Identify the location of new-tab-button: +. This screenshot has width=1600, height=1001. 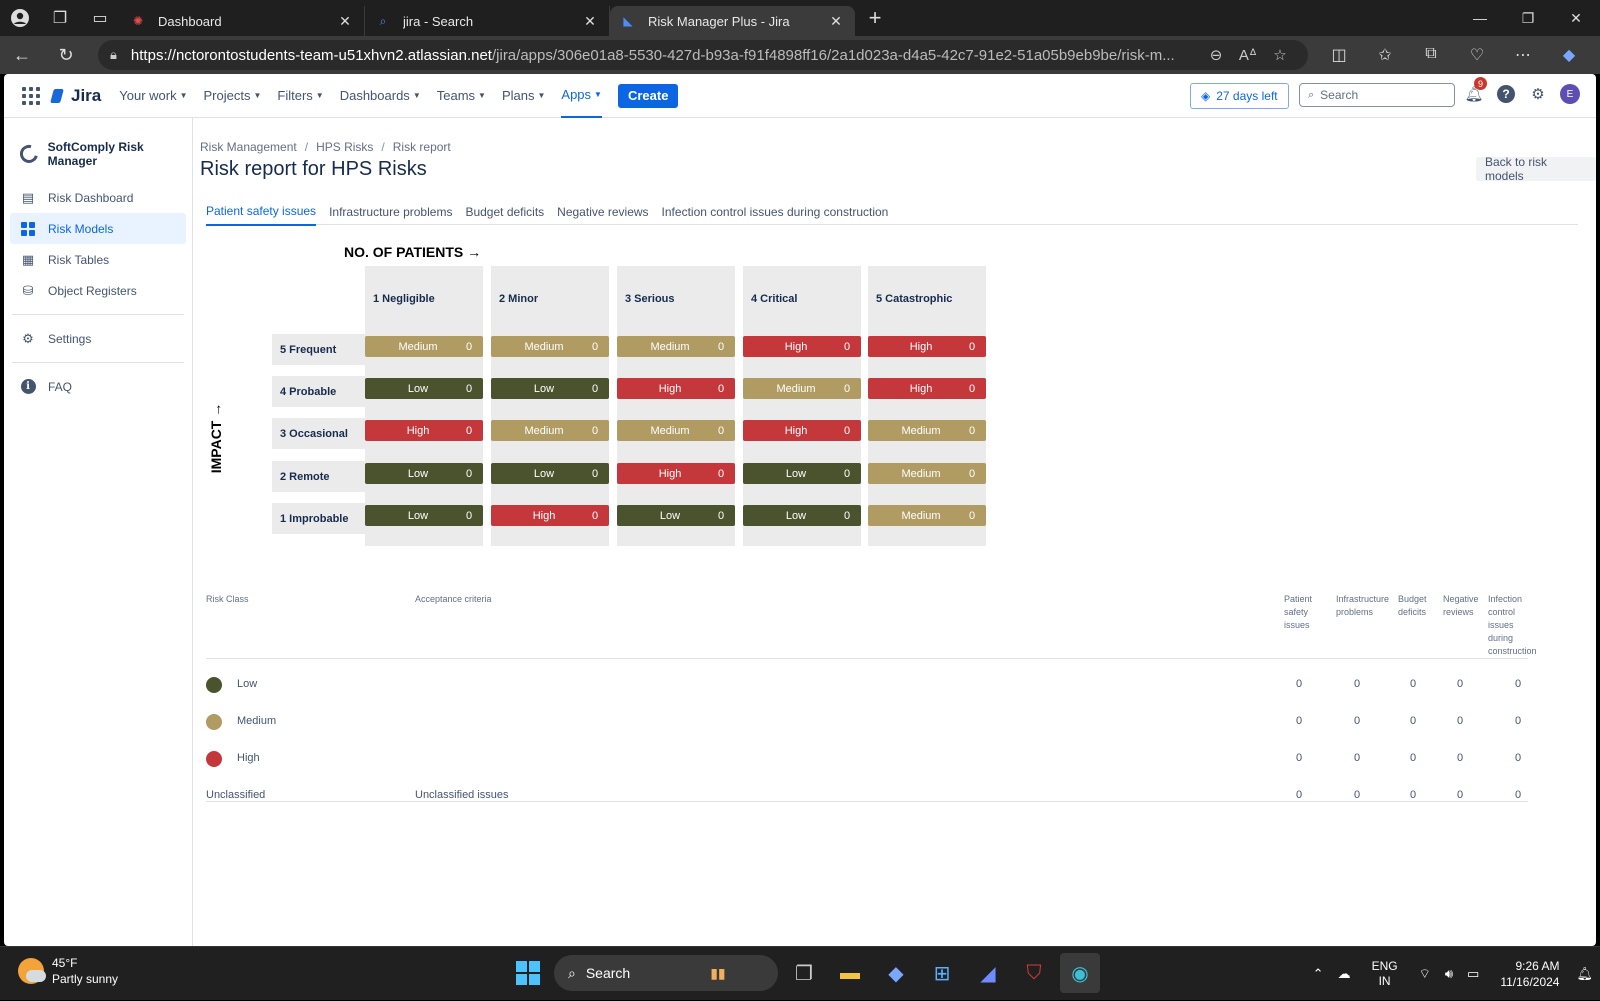
(875, 18).